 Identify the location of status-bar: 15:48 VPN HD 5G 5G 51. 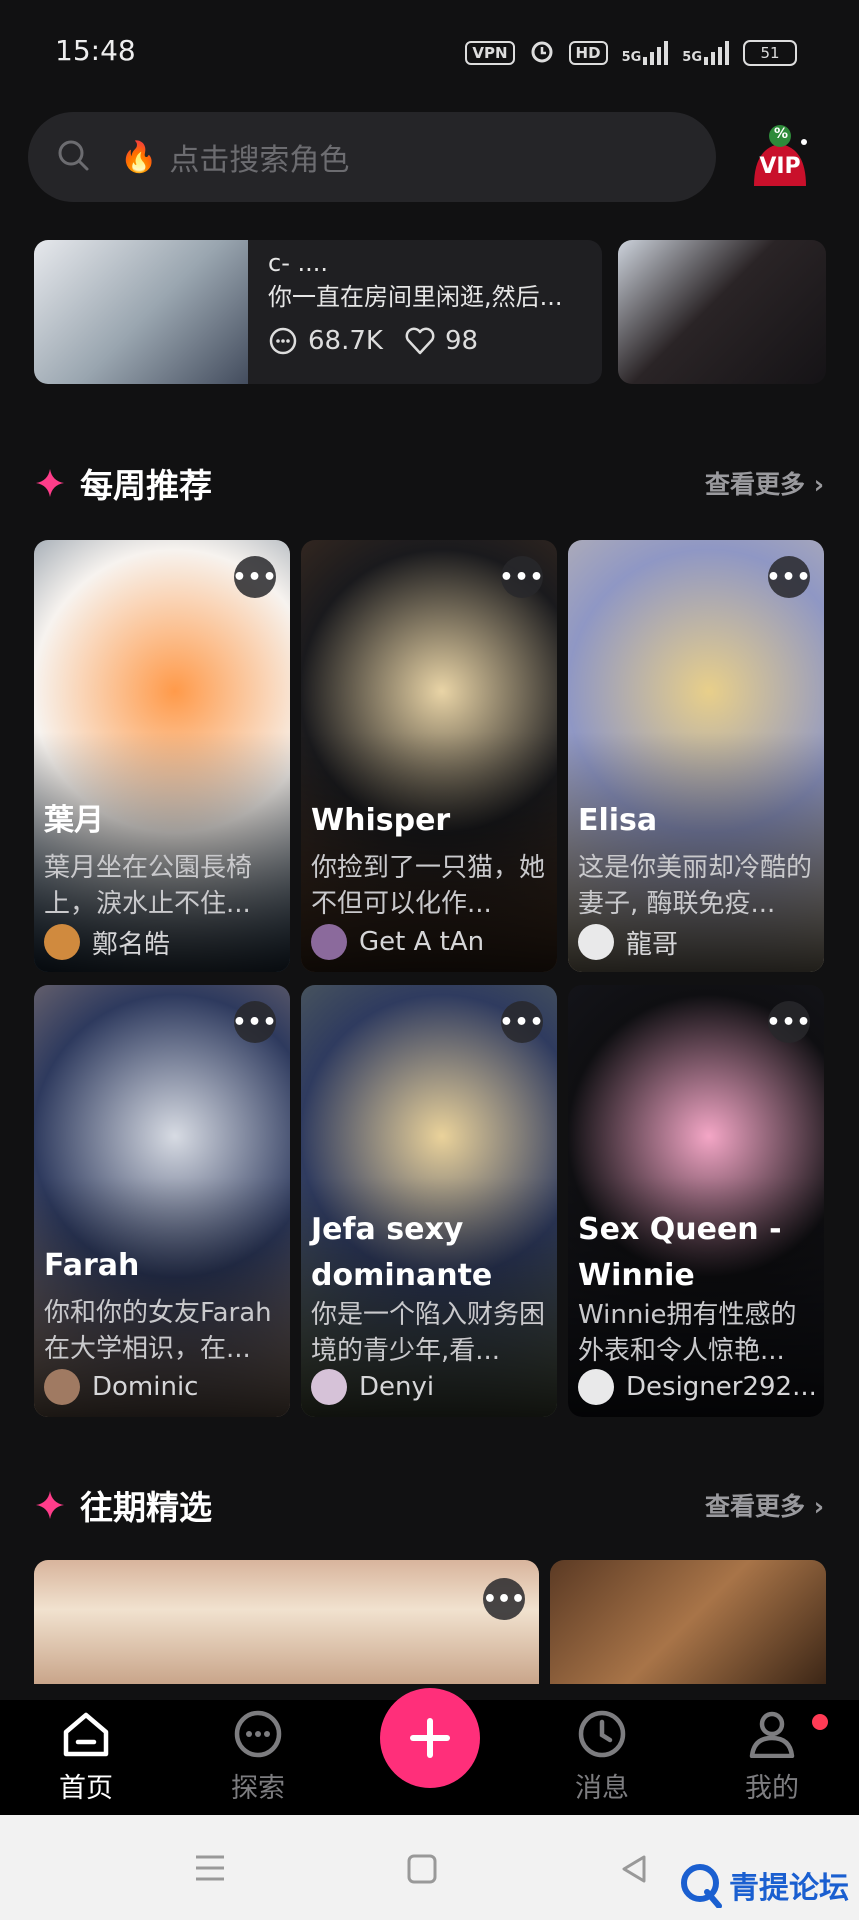
(429, 50).